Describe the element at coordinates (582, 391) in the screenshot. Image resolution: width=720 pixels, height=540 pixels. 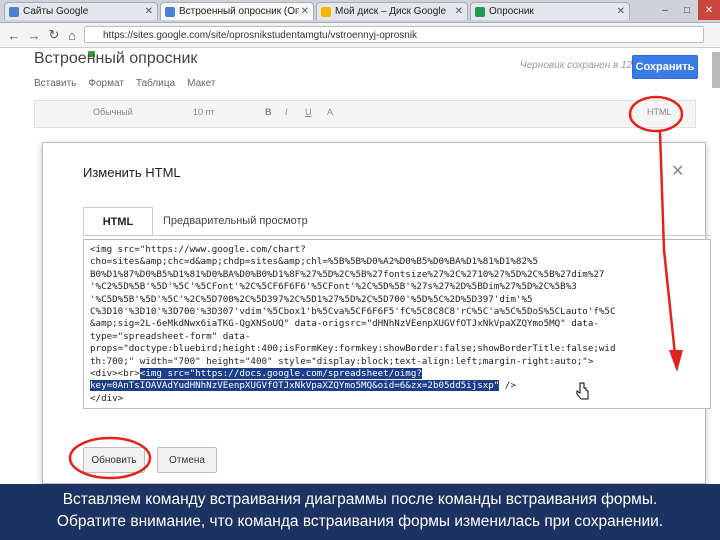
I see `cursor-icon` at that location.